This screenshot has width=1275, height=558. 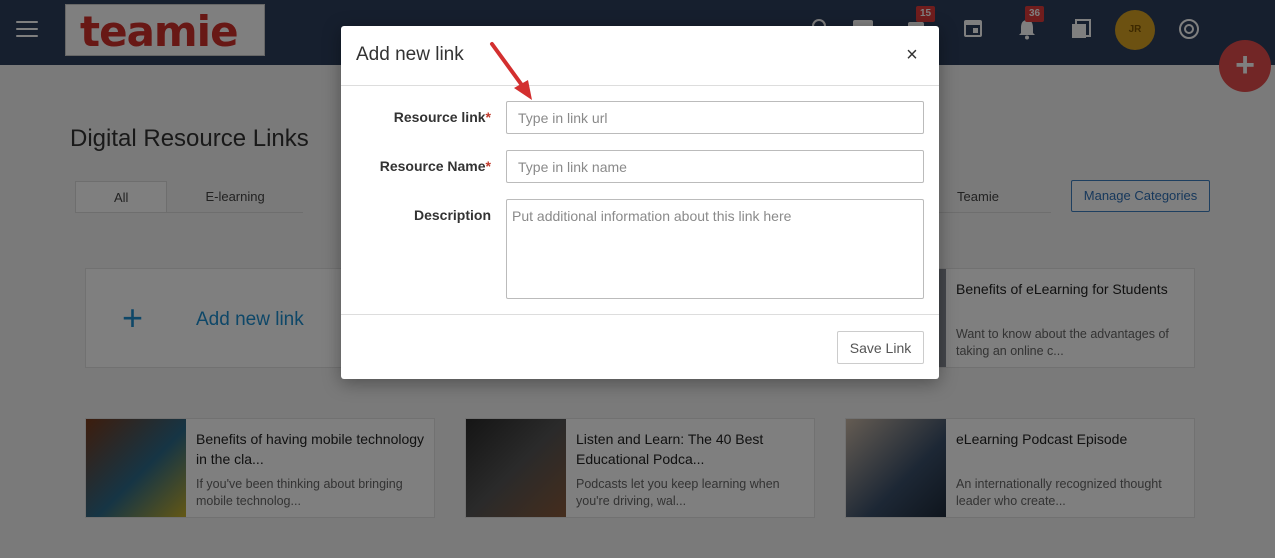 I want to click on resource-name-label: Resource Name*, so click(x=416, y=166).